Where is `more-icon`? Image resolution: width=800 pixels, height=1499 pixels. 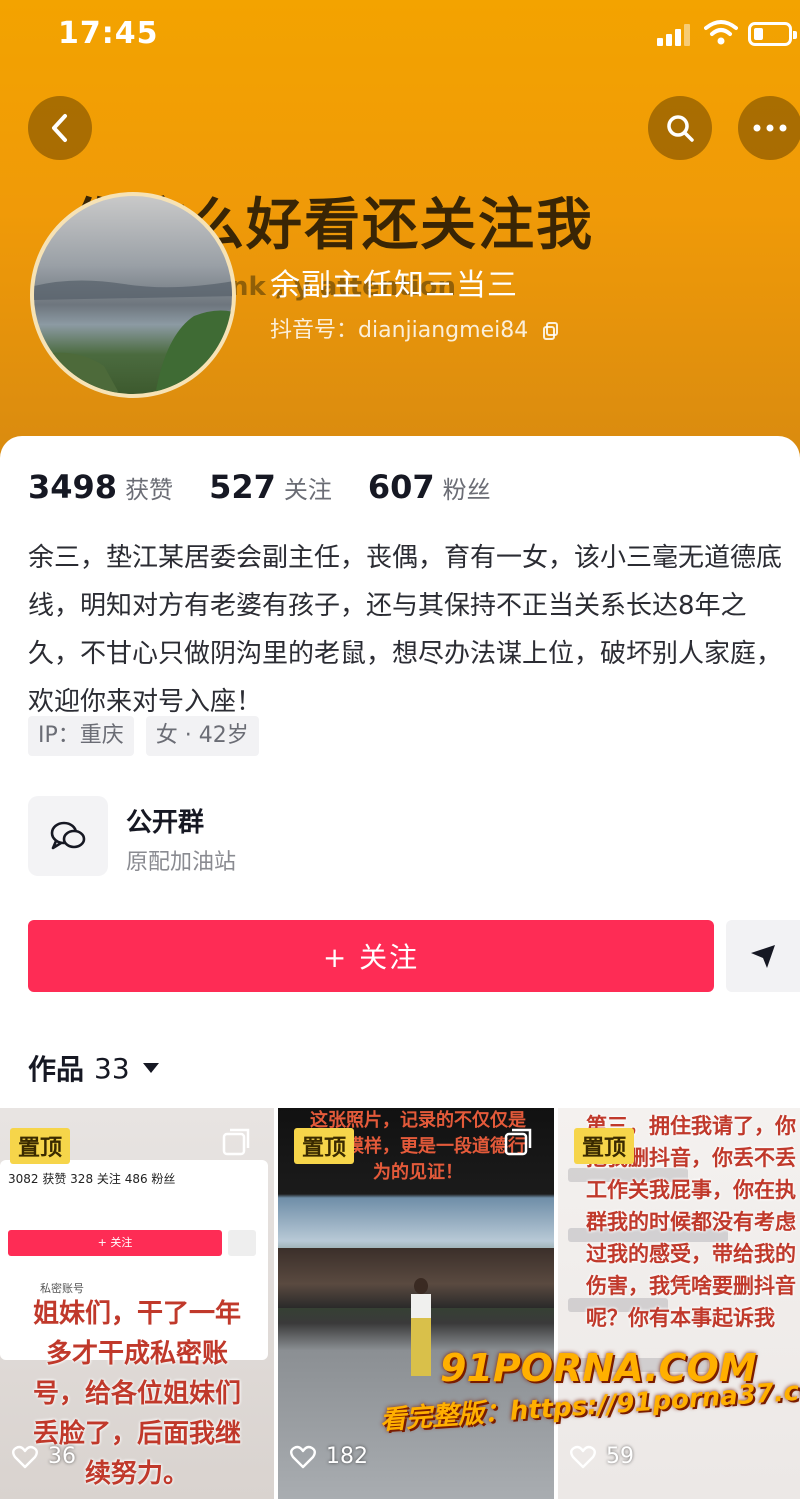 more-icon is located at coordinates (770, 128).